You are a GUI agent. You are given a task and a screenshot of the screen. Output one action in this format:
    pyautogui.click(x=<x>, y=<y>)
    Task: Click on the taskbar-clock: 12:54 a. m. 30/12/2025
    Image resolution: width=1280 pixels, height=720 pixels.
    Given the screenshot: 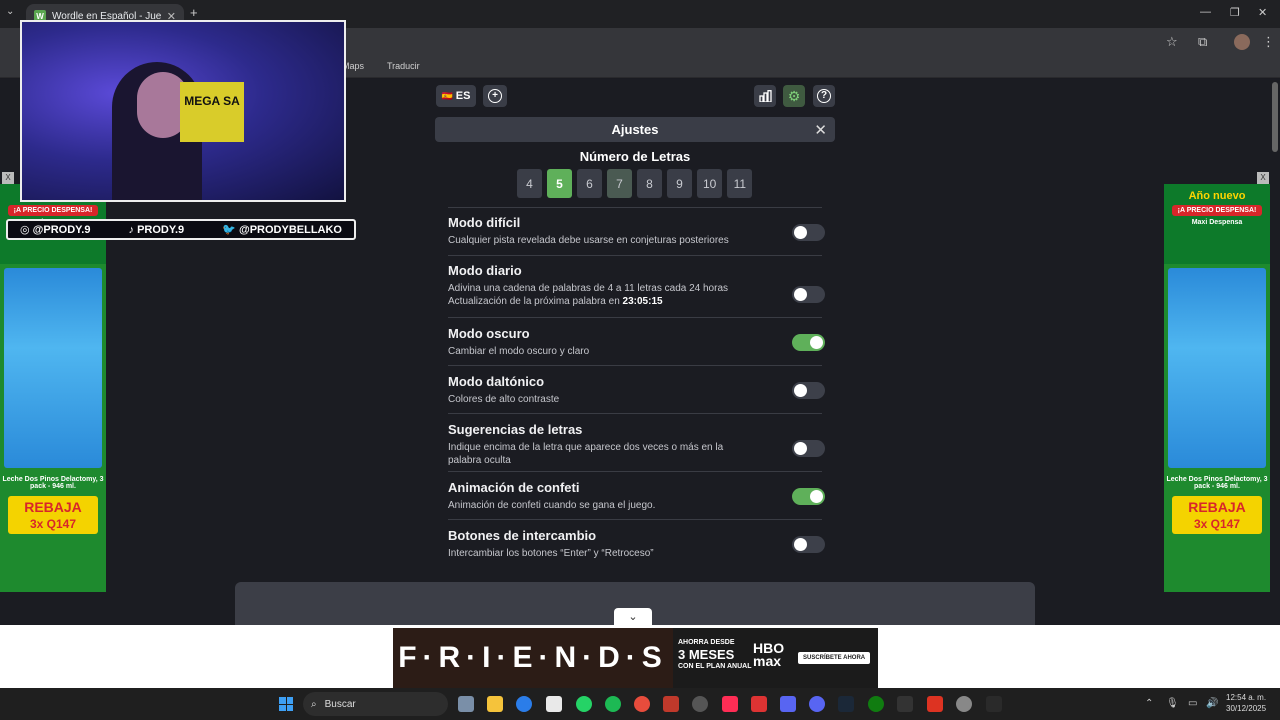 What is the action you would take?
    pyautogui.click(x=1246, y=703)
    